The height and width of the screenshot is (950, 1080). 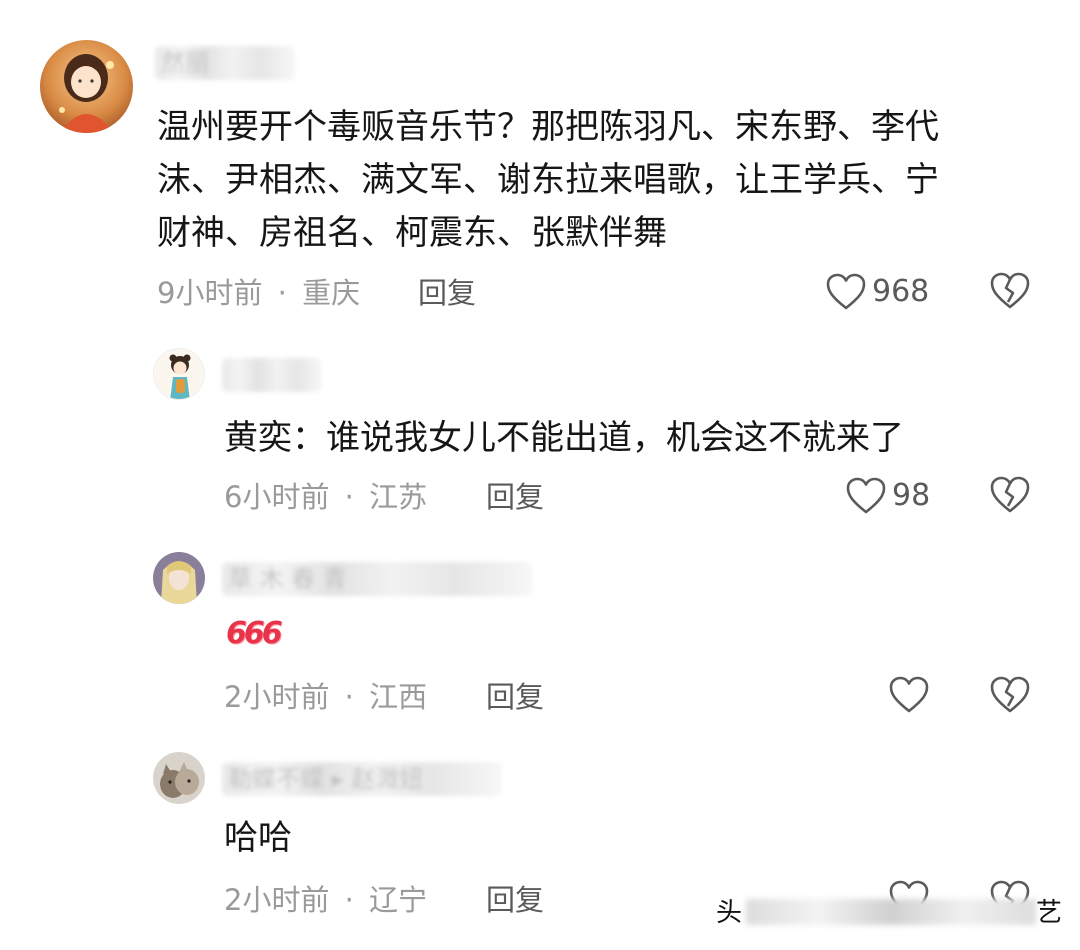 I want to click on username-blurred: 然丽, so click(x=225, y=63).